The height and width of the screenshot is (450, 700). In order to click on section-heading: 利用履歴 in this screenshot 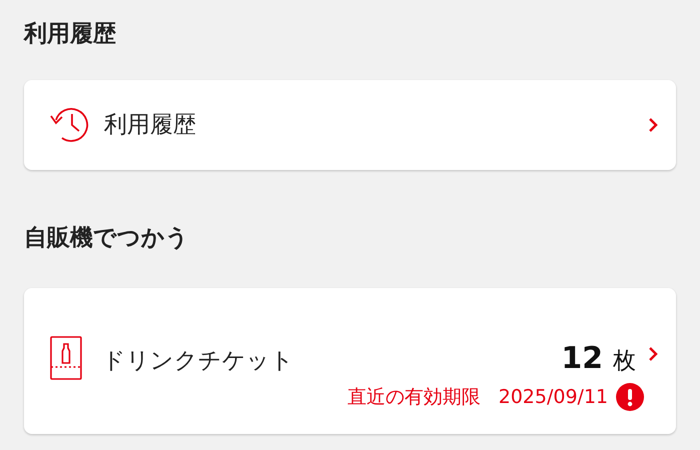, I will do `click(70, 34)`.